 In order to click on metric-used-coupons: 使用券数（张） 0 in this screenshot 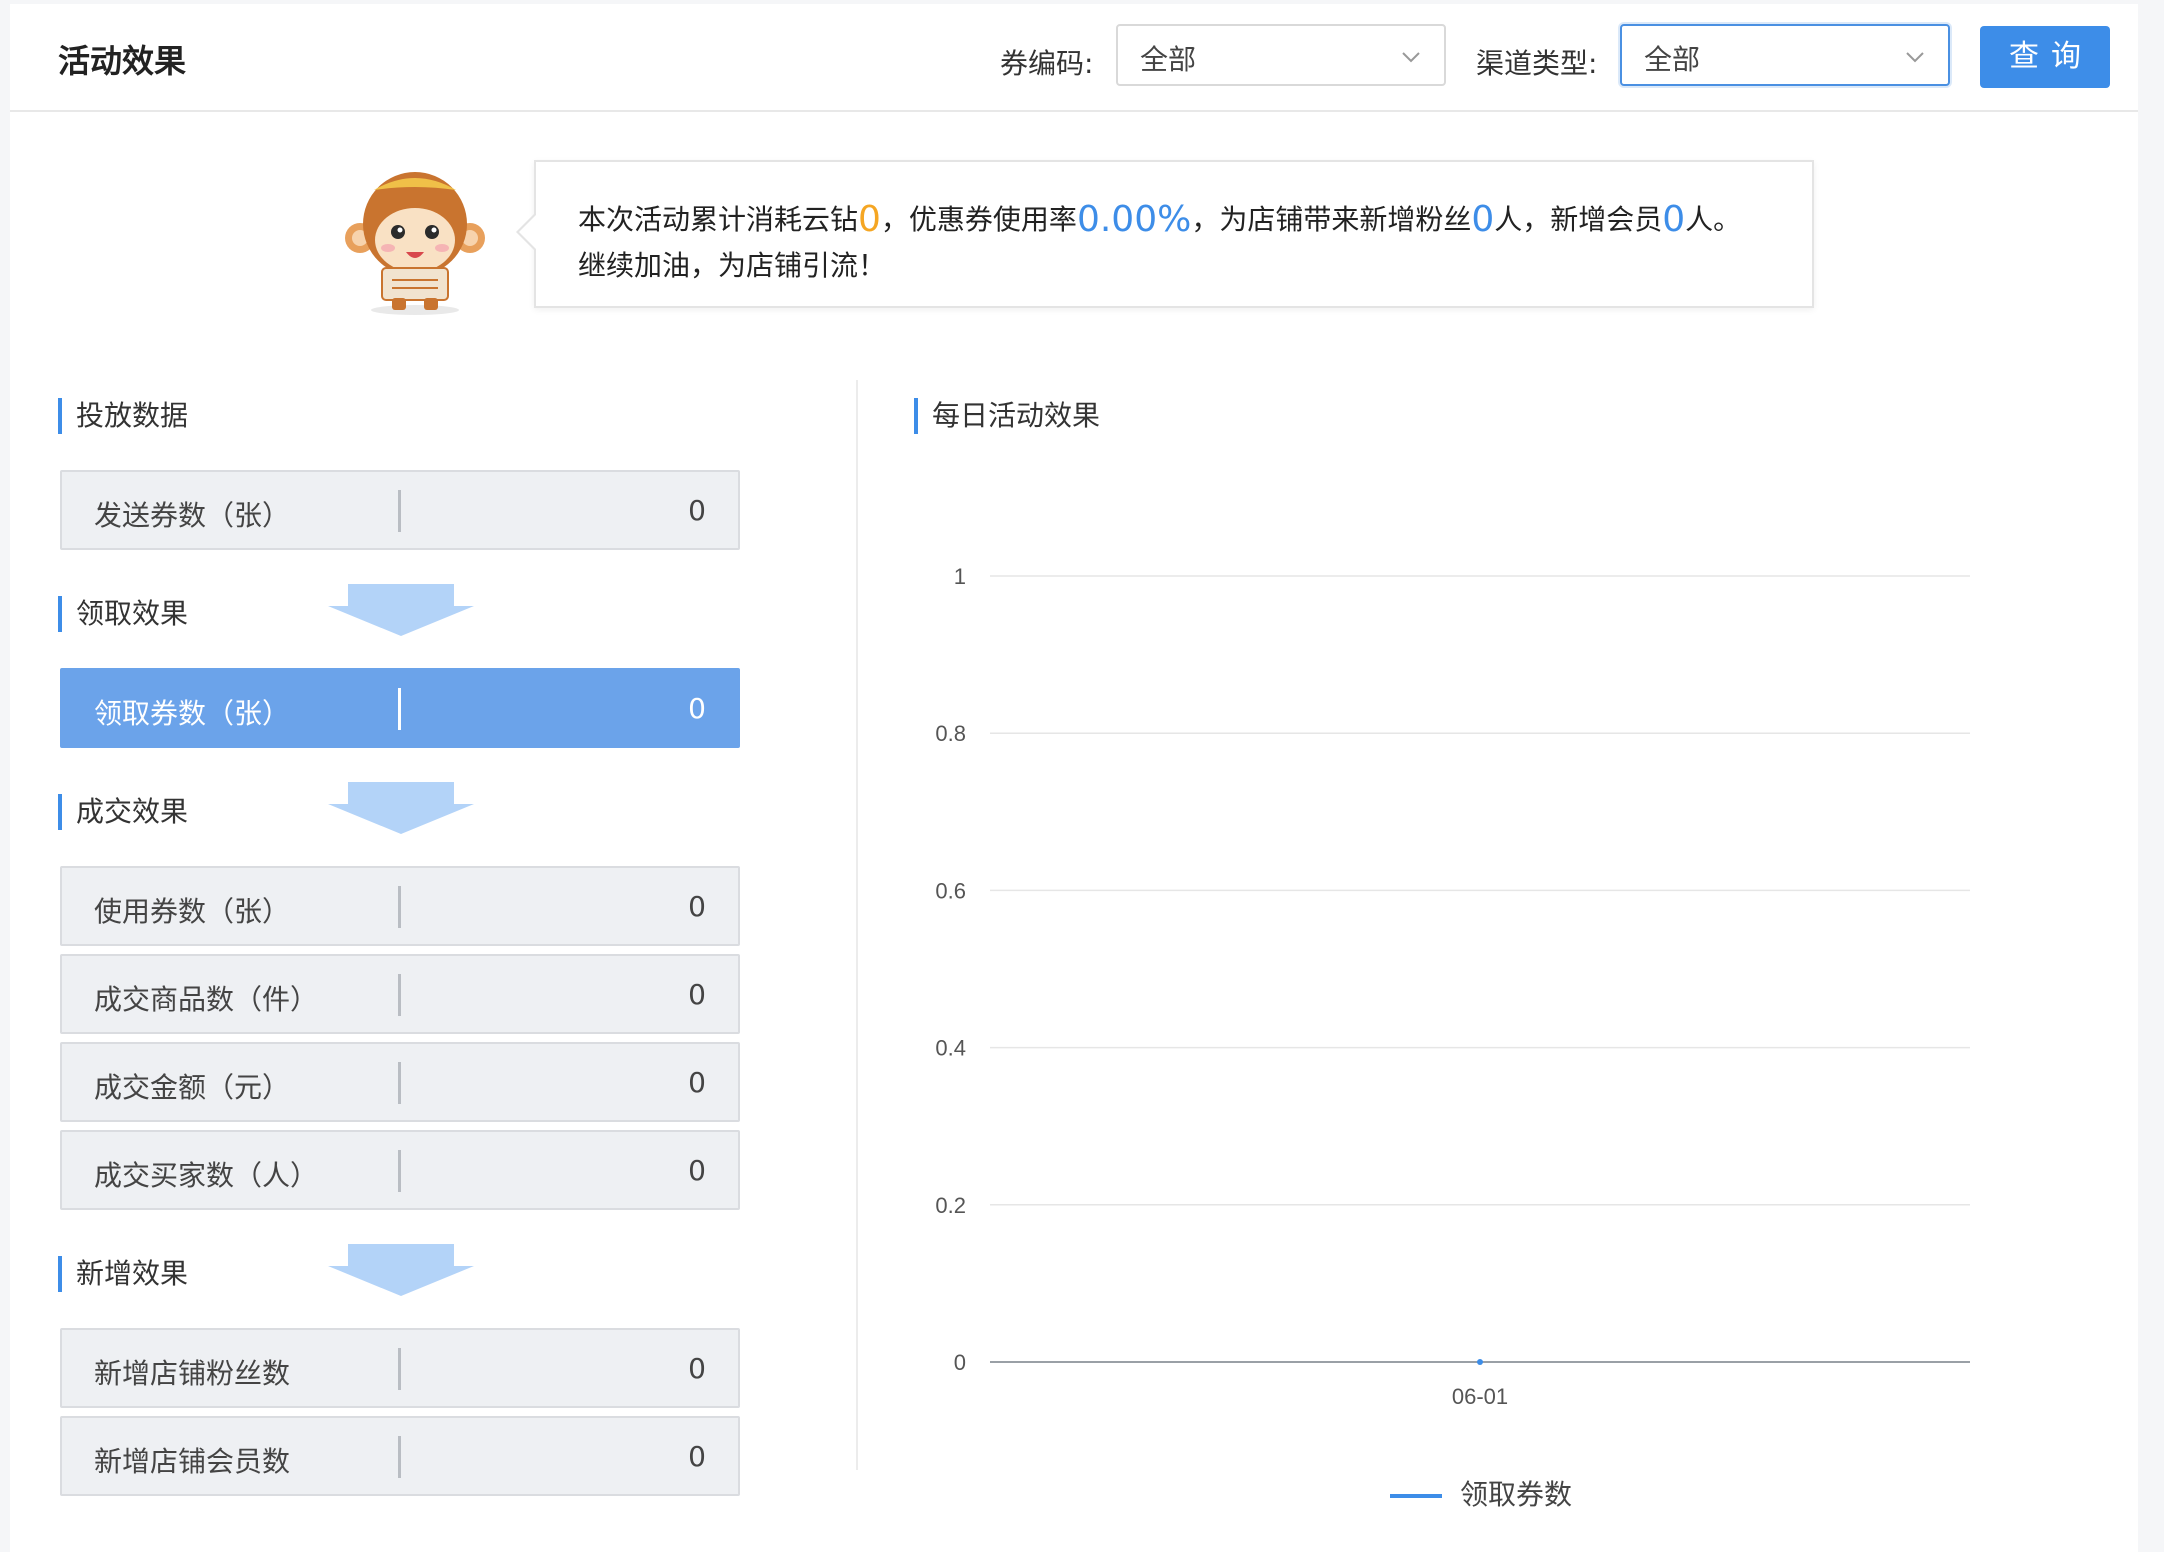, I will do `click(400, 906)`.